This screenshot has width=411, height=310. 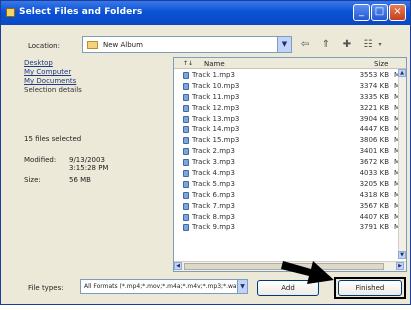 I want to click on file-row: Track 1.mp33553 KBMI, so click(x=290, y=75).